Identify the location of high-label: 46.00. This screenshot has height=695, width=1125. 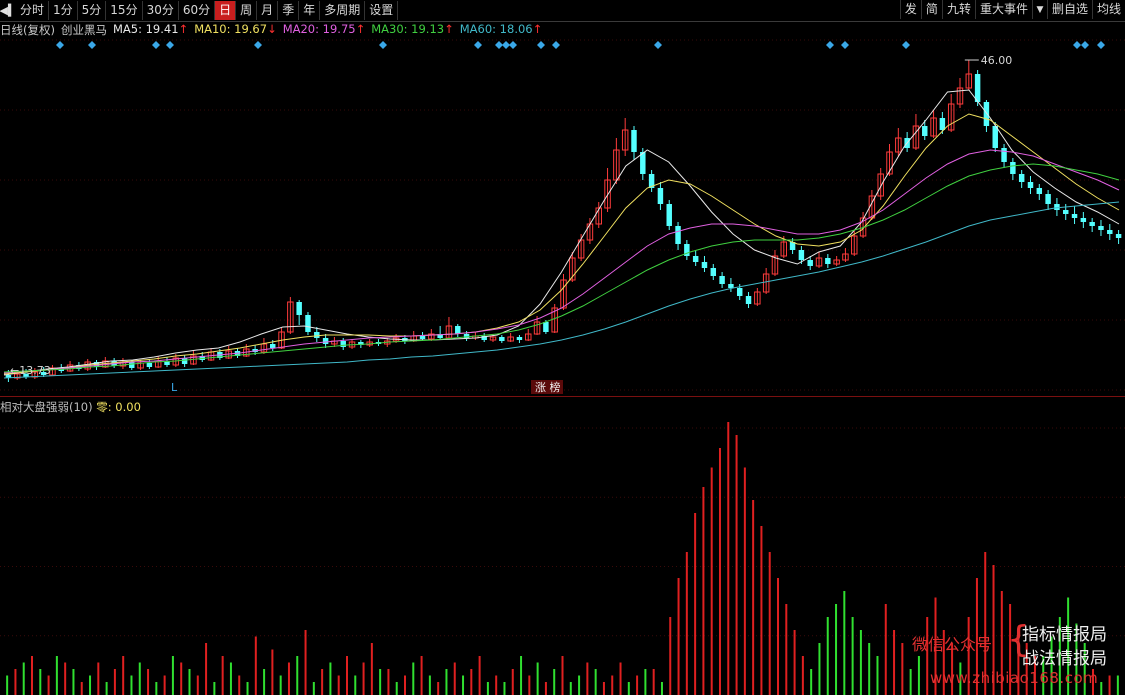
(997, 60).